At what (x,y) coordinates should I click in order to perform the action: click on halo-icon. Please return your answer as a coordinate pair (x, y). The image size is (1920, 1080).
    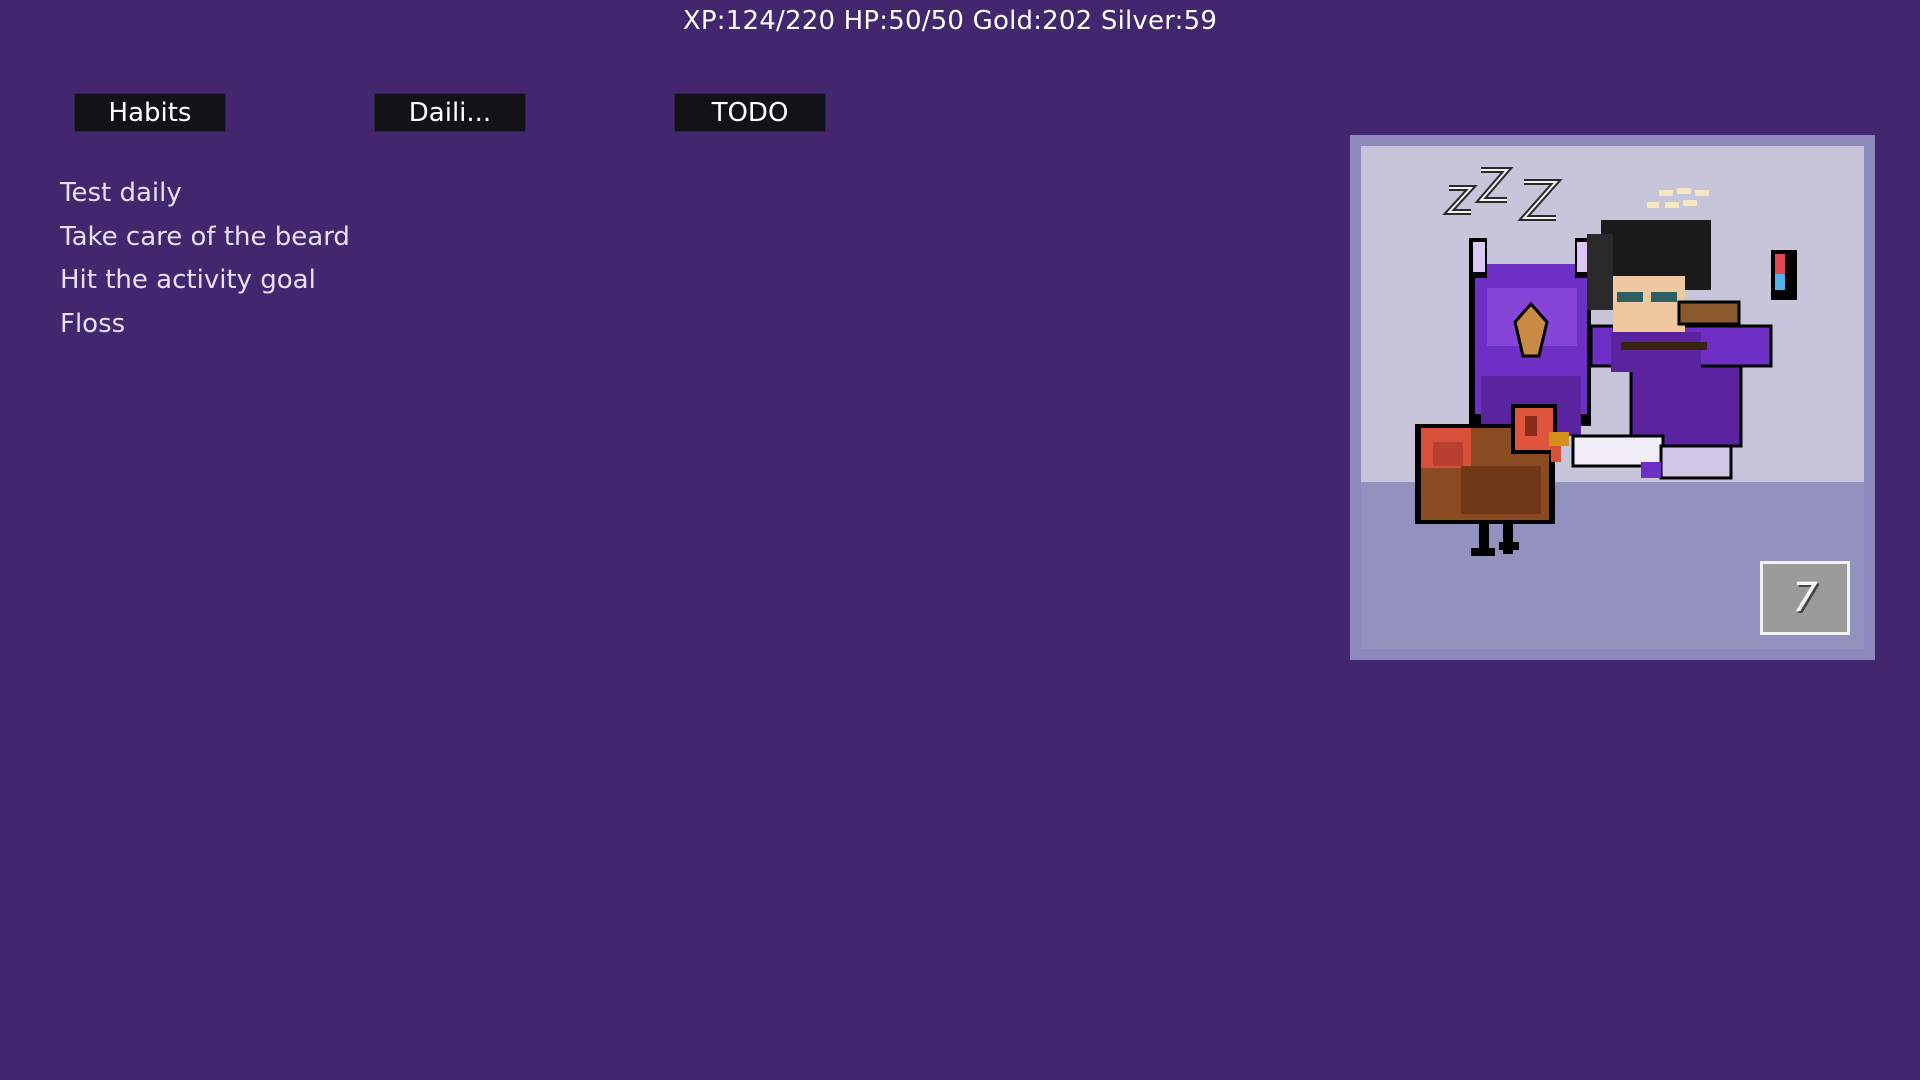
    Looking at the image, I should click on (1678, 198).